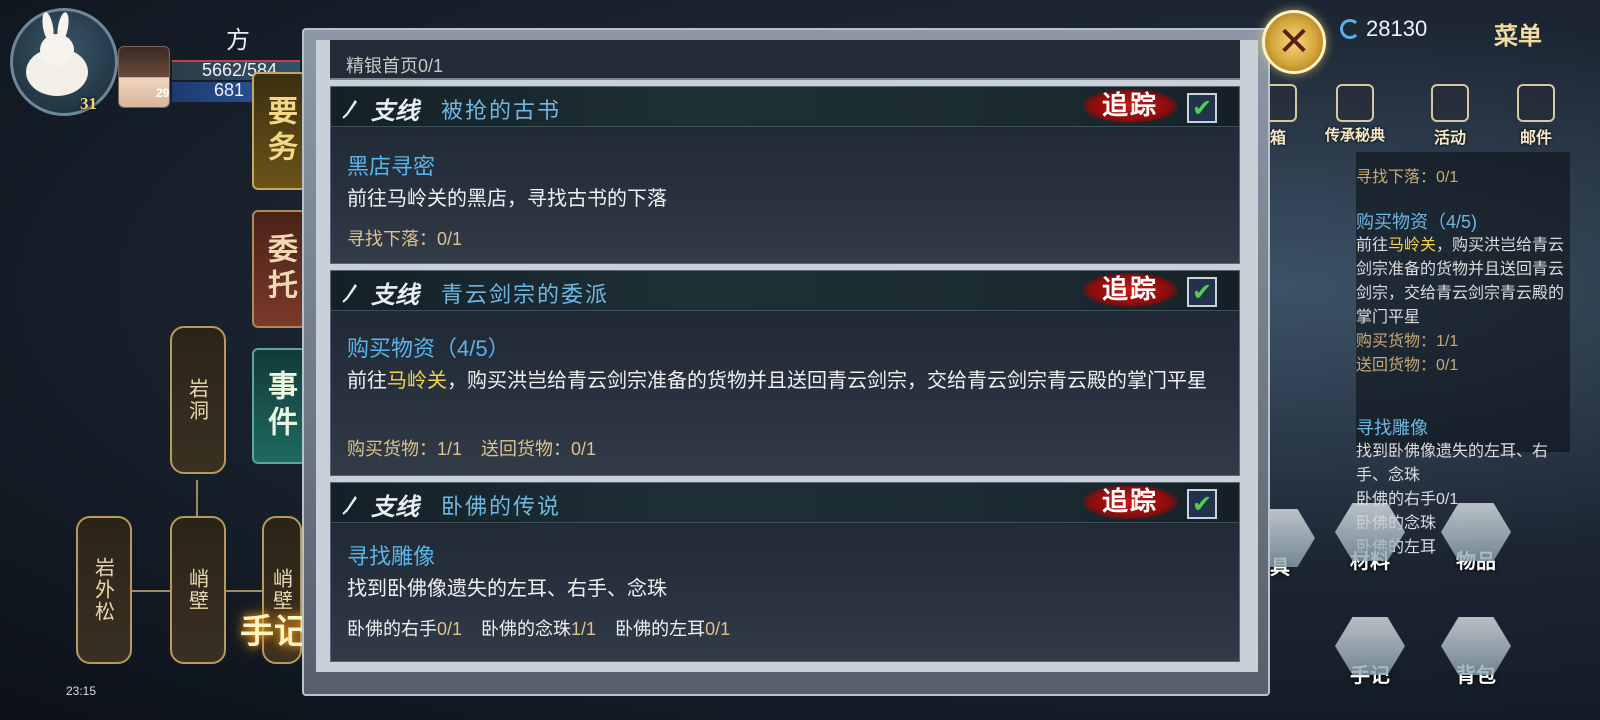 This screenshot has height=720, width=1600. What do you see at coordinates (1452, 463) in the screenshot?
I see `tracker-quest-desc: 找到卧佛像遗失的左耳、右手、念珠` at bounding box center [1452, 463].